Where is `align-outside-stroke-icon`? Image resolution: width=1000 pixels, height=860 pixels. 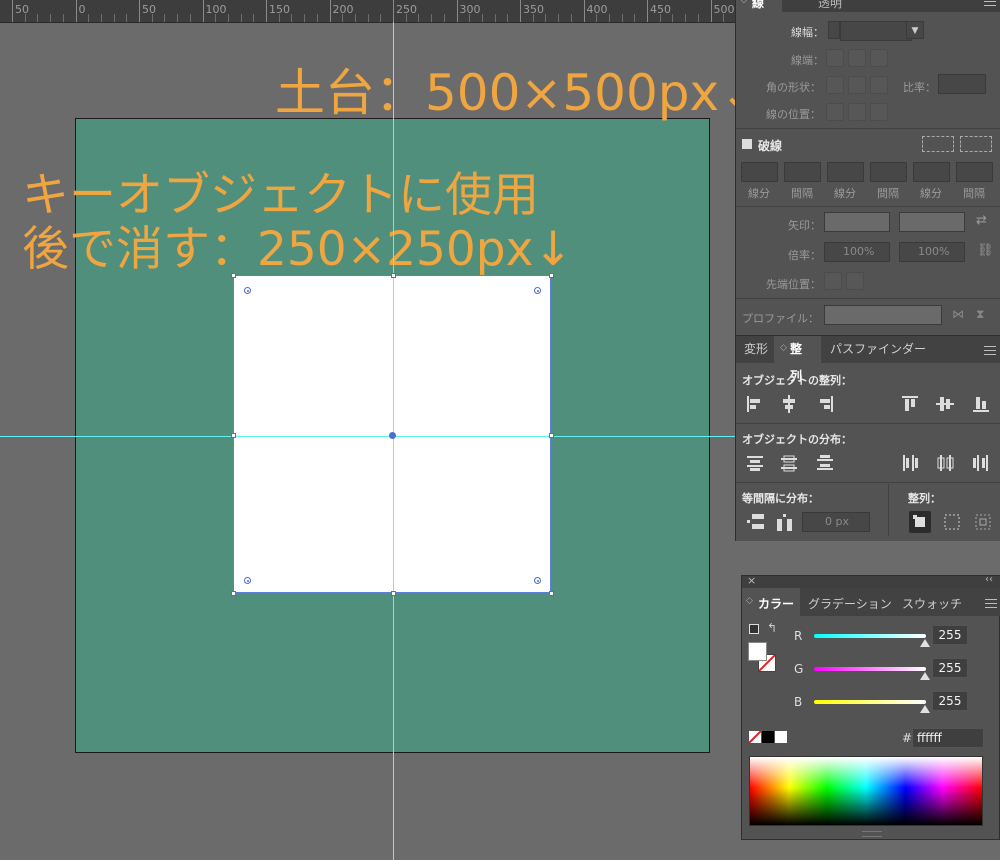 align-outside-stroke-icon is located at coordinates (879, 112).